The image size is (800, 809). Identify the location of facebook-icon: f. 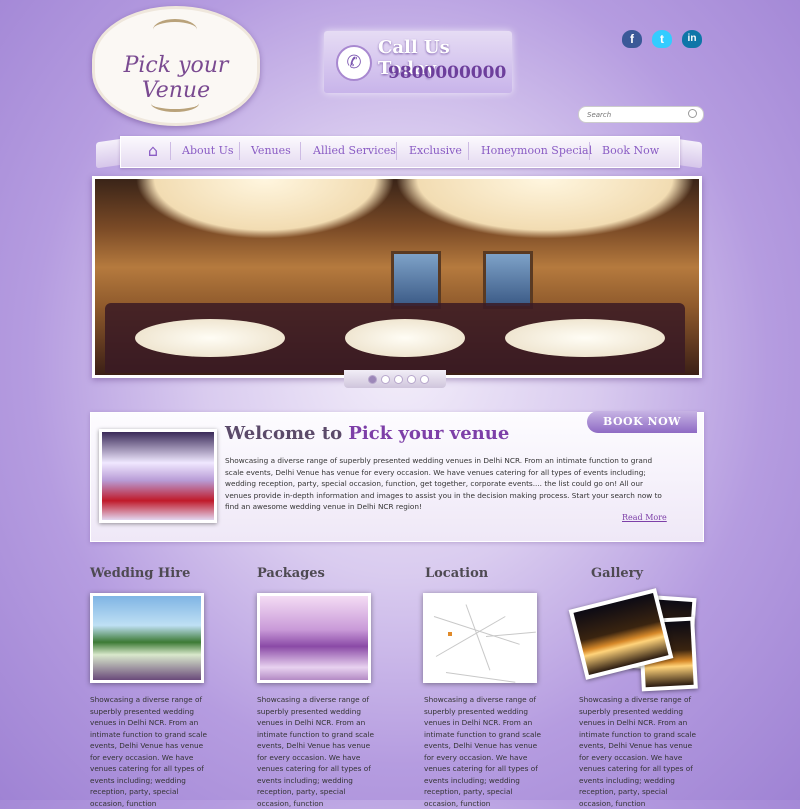
(632, 39).